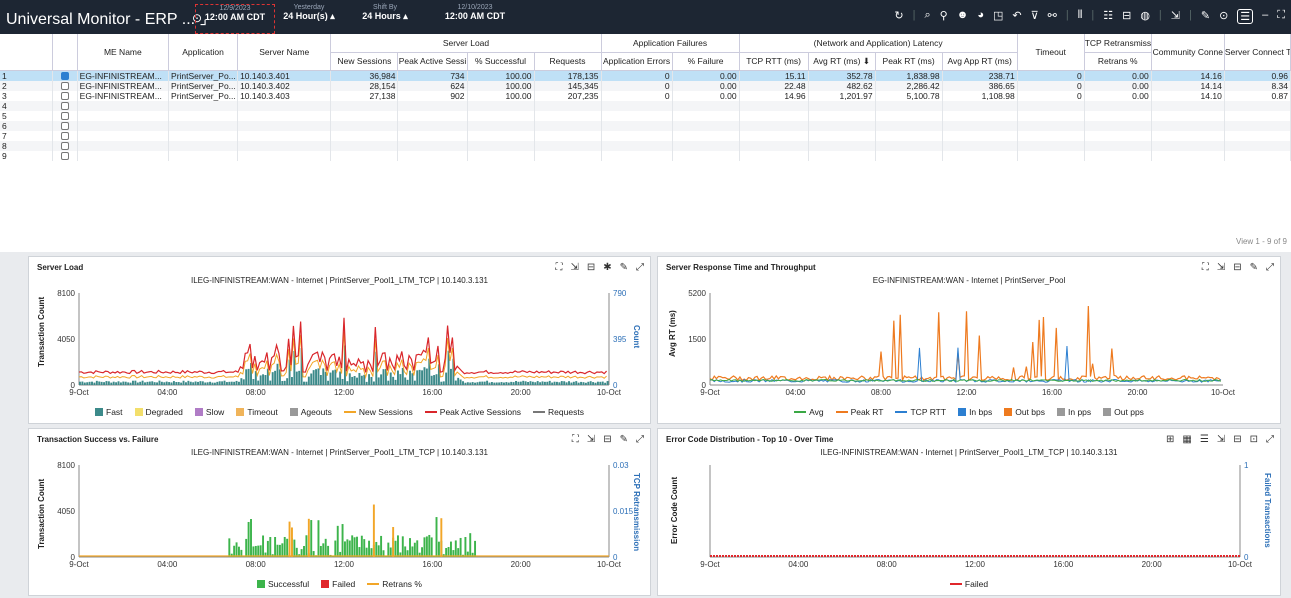 This screenshot has height=598, width=1291. I want to click on col-pct-successful: % Successful, so click(501, 61).